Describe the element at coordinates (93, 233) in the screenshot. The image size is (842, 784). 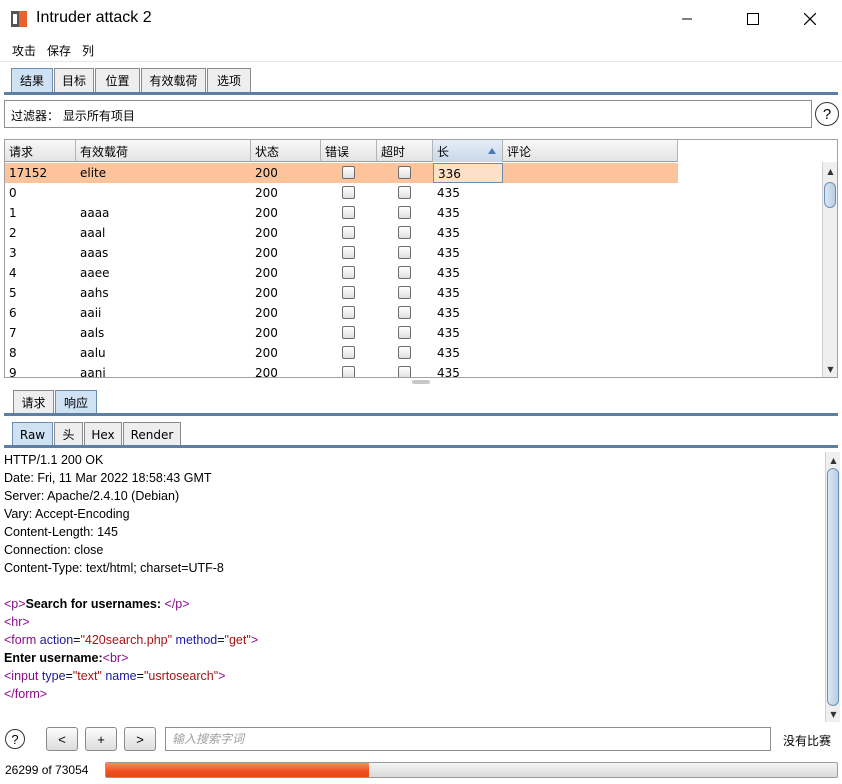
I see `cell-payload: aaal` at that location.